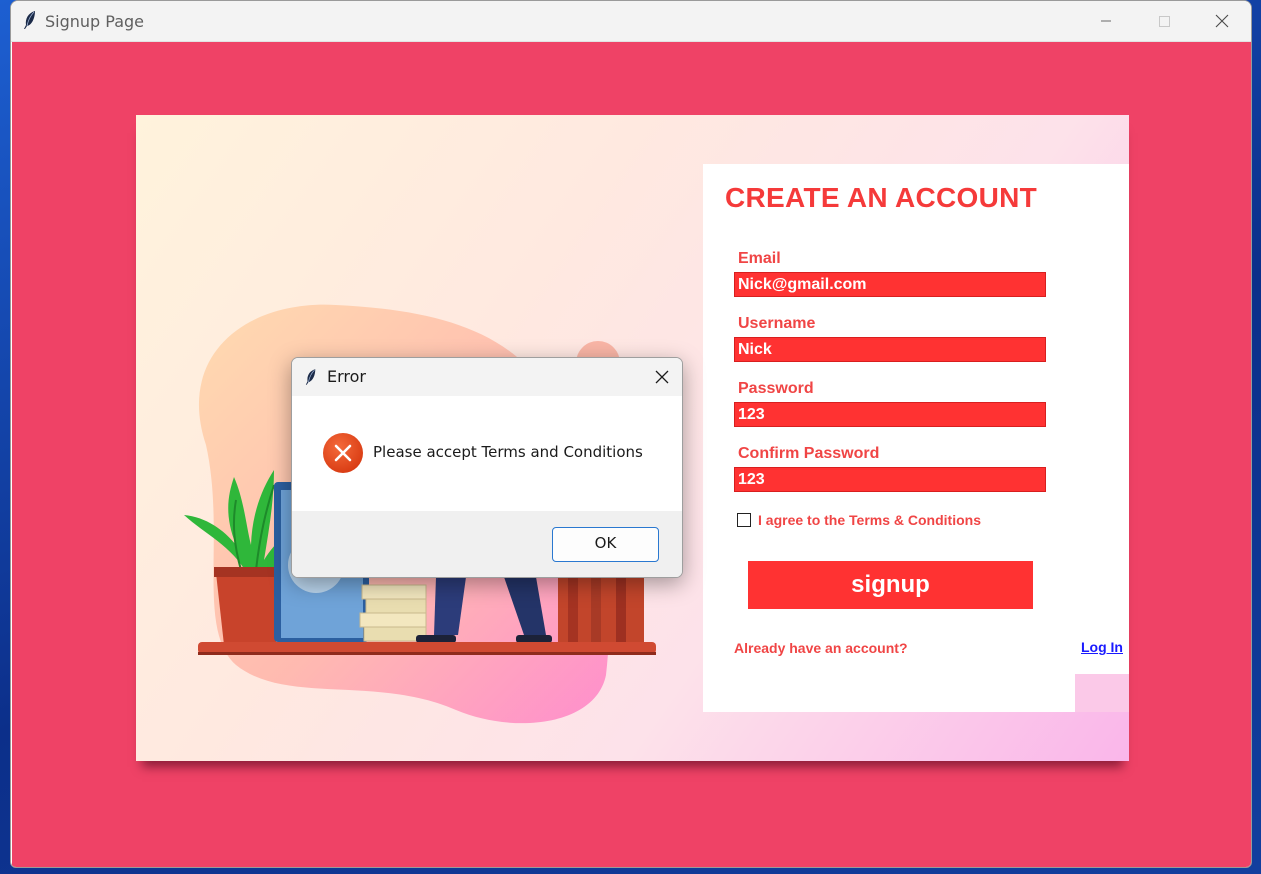  I want to click on error-icon, so click(343, 453).